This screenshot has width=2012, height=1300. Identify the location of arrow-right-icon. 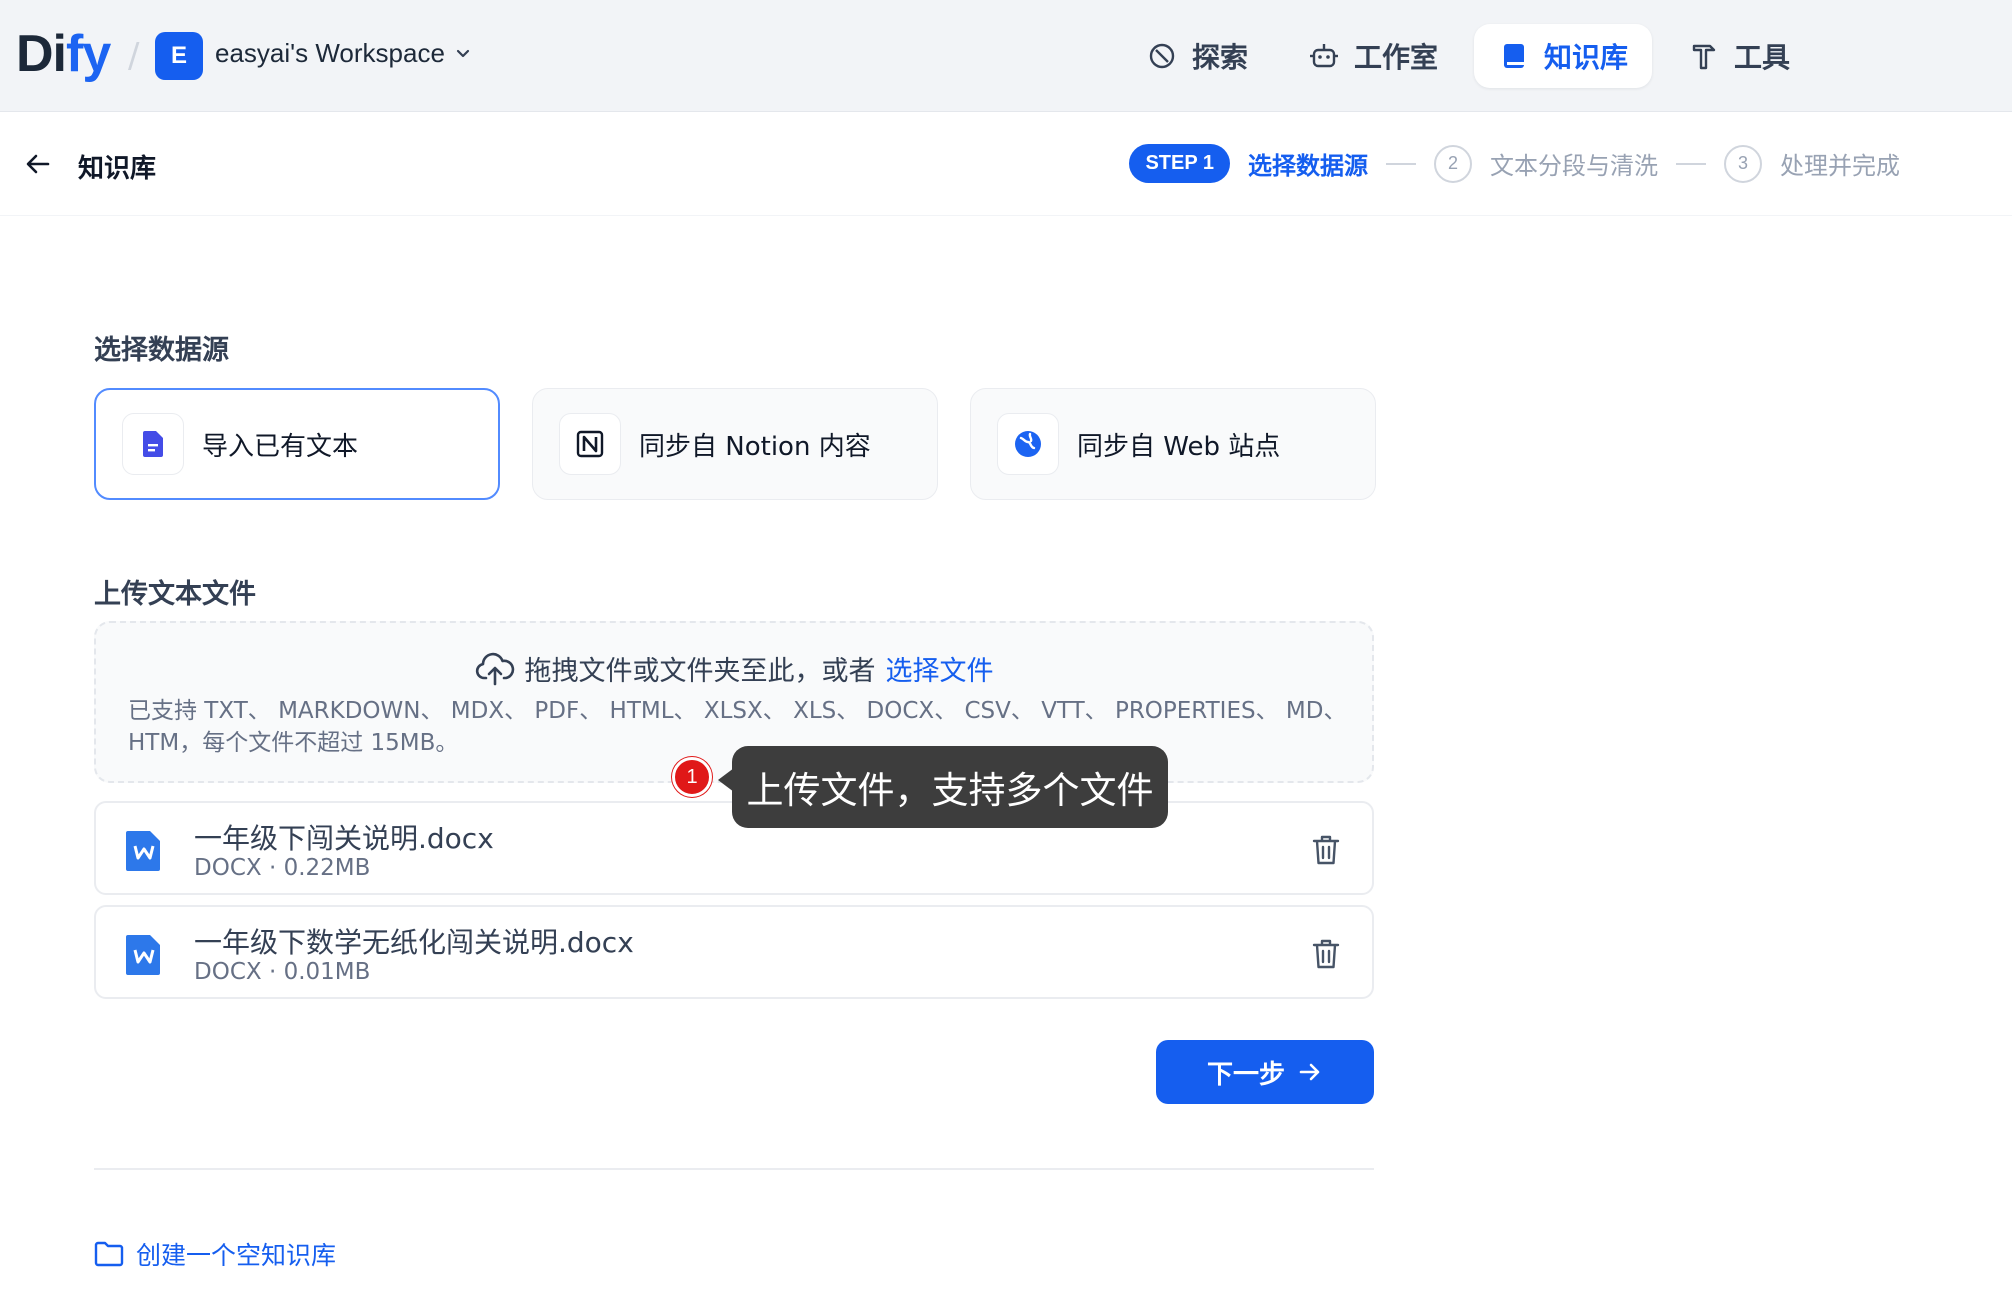
(1309, 1072).